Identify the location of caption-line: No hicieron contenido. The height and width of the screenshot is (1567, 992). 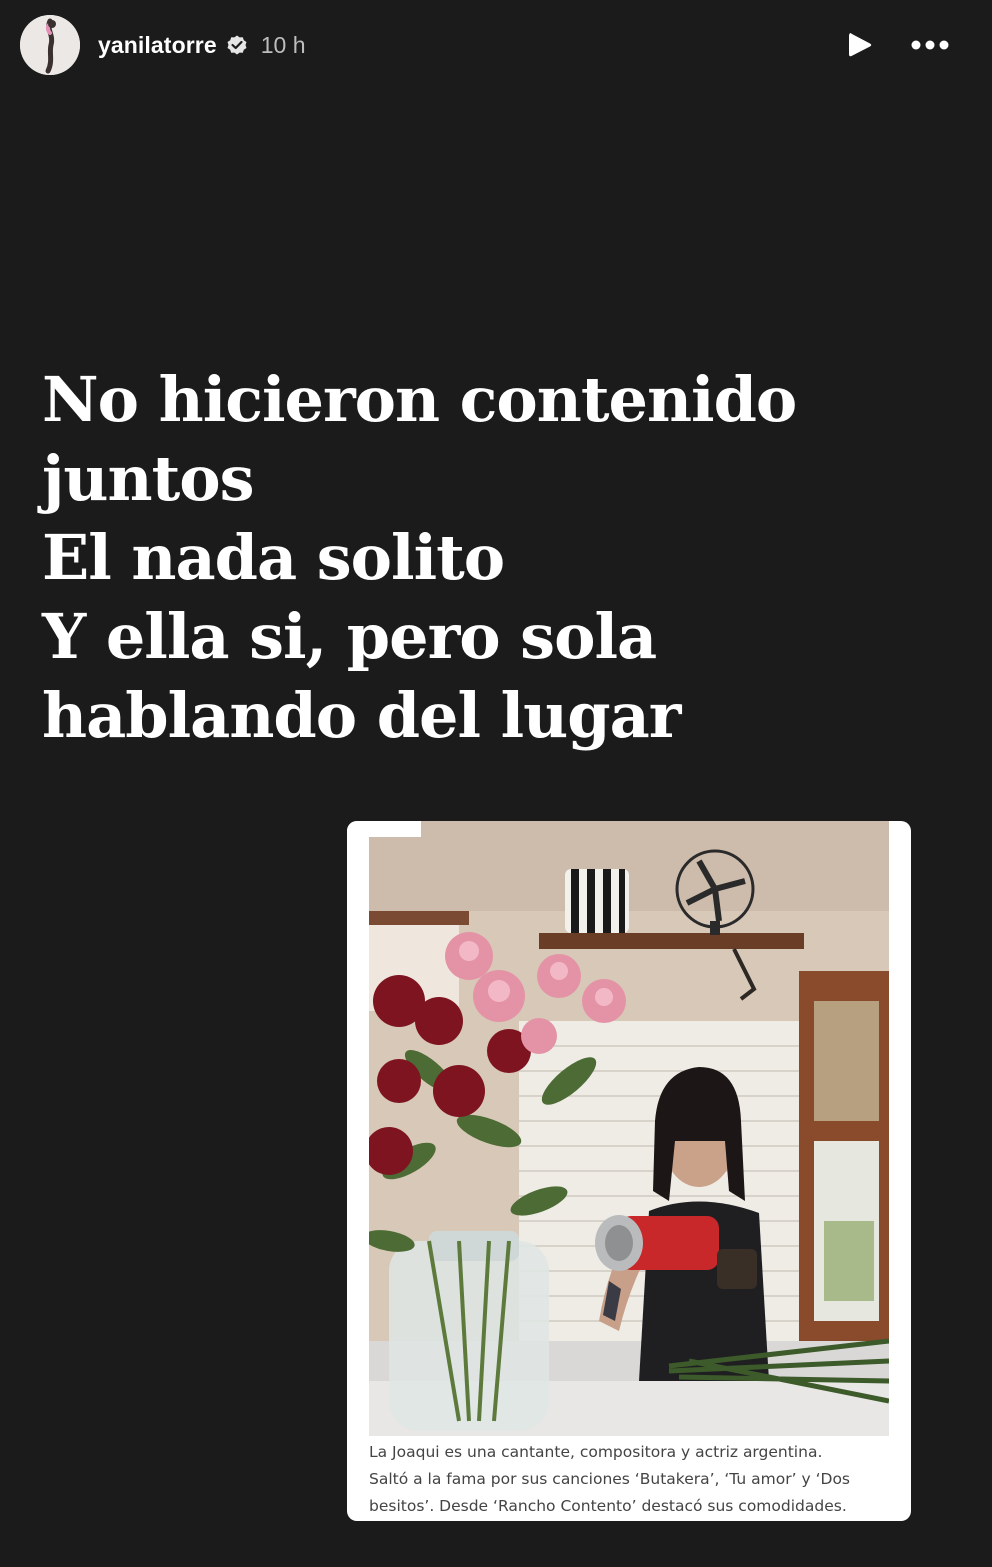
(419, 399).